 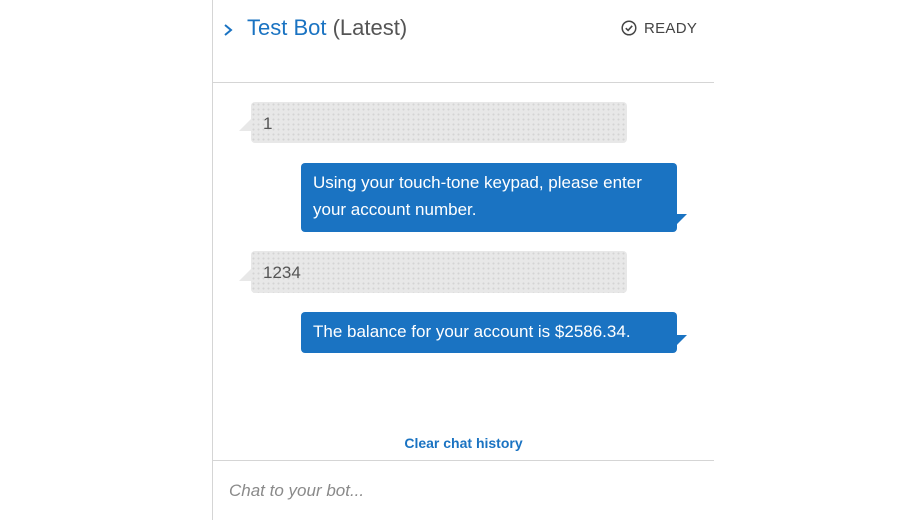 What do you see at coordinates (268, 123) in the screenshot?
I see `message-text: 1` at bounding box center [268, 123].